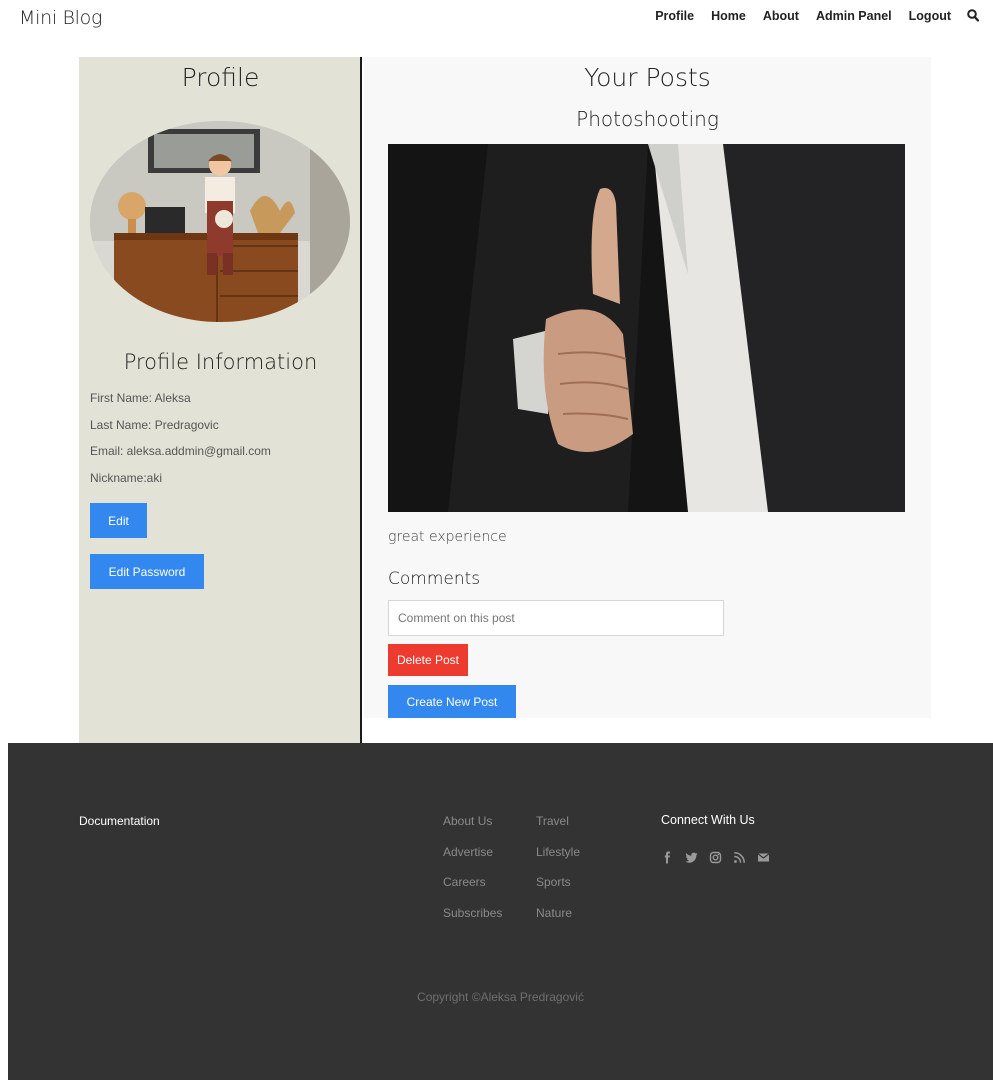 This screenshot has height=1080, width=993. What do you see at coordinates (728, 16) in the screenshot?
I see `nav-home: Home` at bounding box center [728, 16].